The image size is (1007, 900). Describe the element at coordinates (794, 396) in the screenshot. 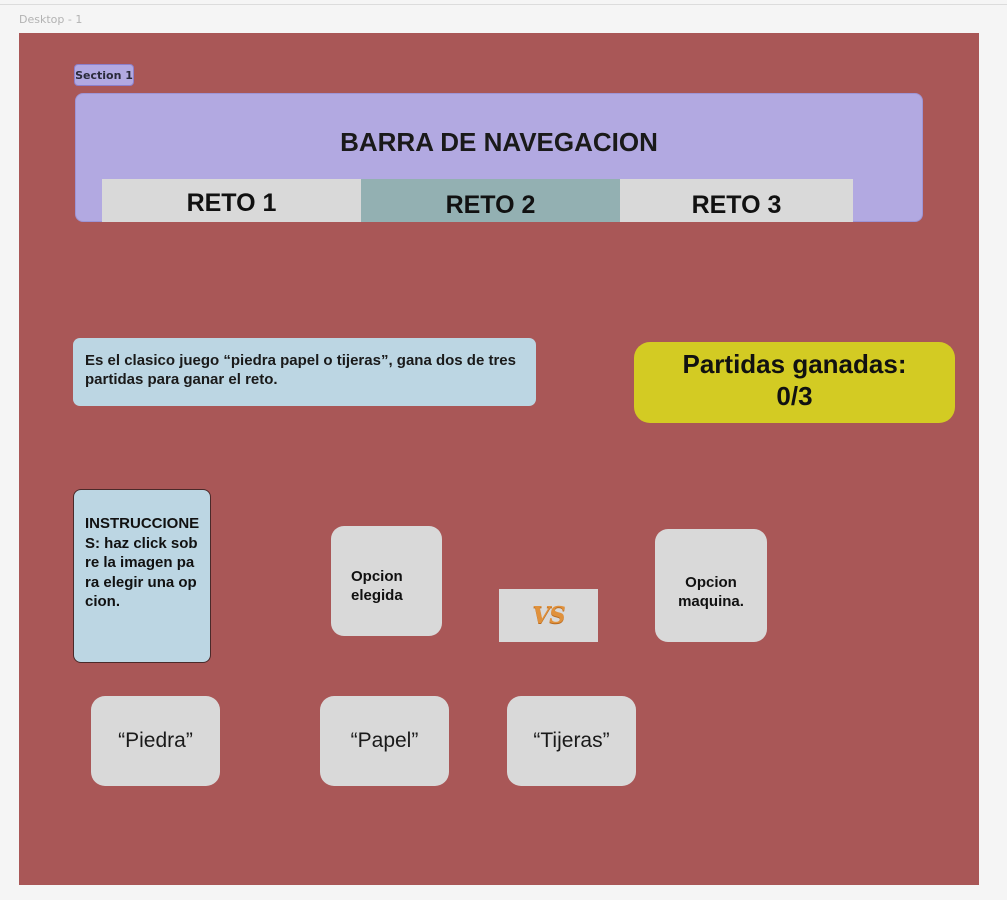

I see `score-value: 0/3` at that location.